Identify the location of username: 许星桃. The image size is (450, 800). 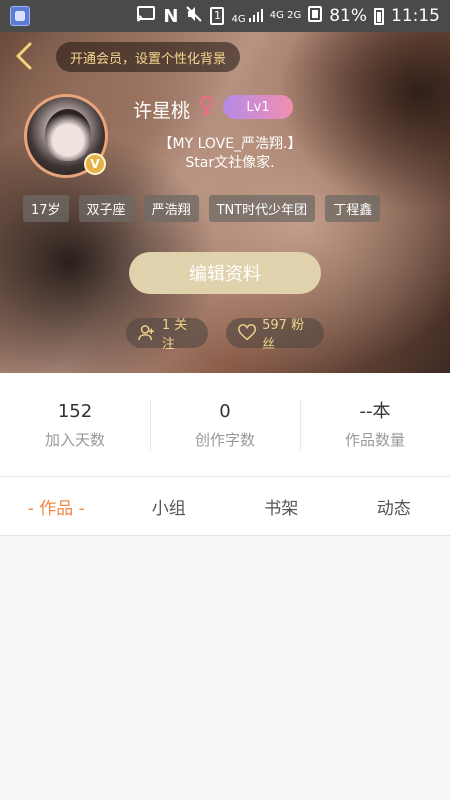
(162, 111).